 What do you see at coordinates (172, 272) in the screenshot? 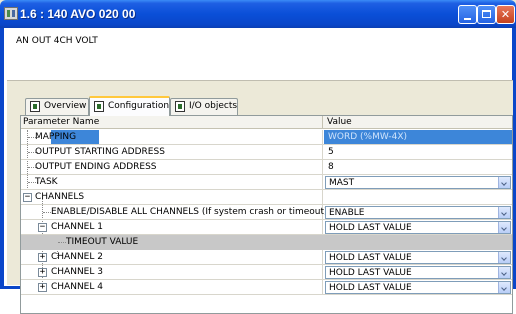
I see `param-name-cell: + CHANNEL 3` at bounding box center [172, 272].